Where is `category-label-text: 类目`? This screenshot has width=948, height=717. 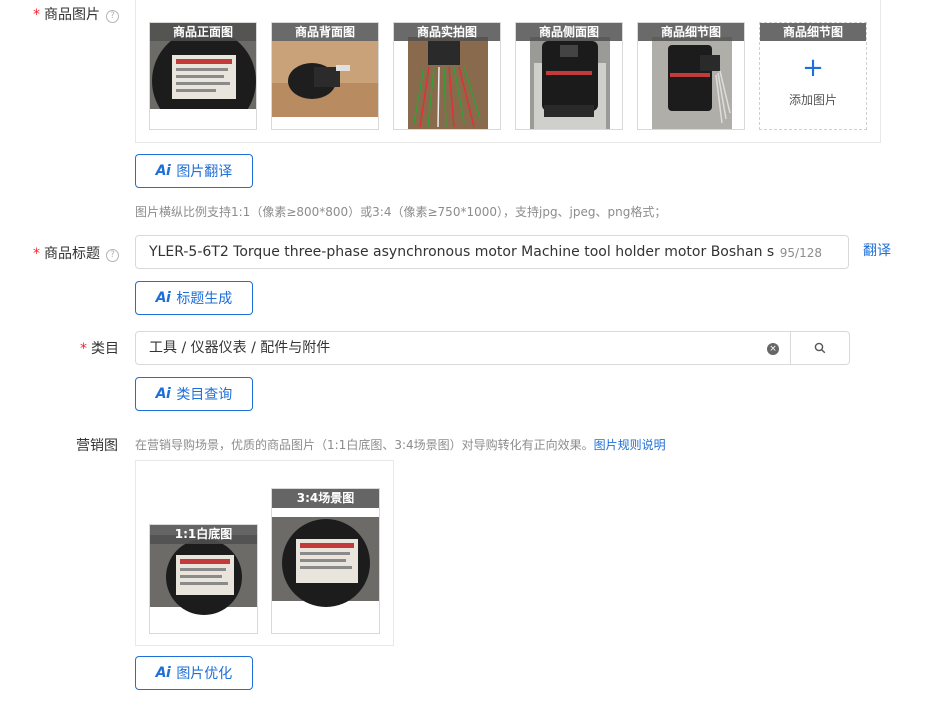 category-label-text: 类目 is located at coordinates (105, 349).